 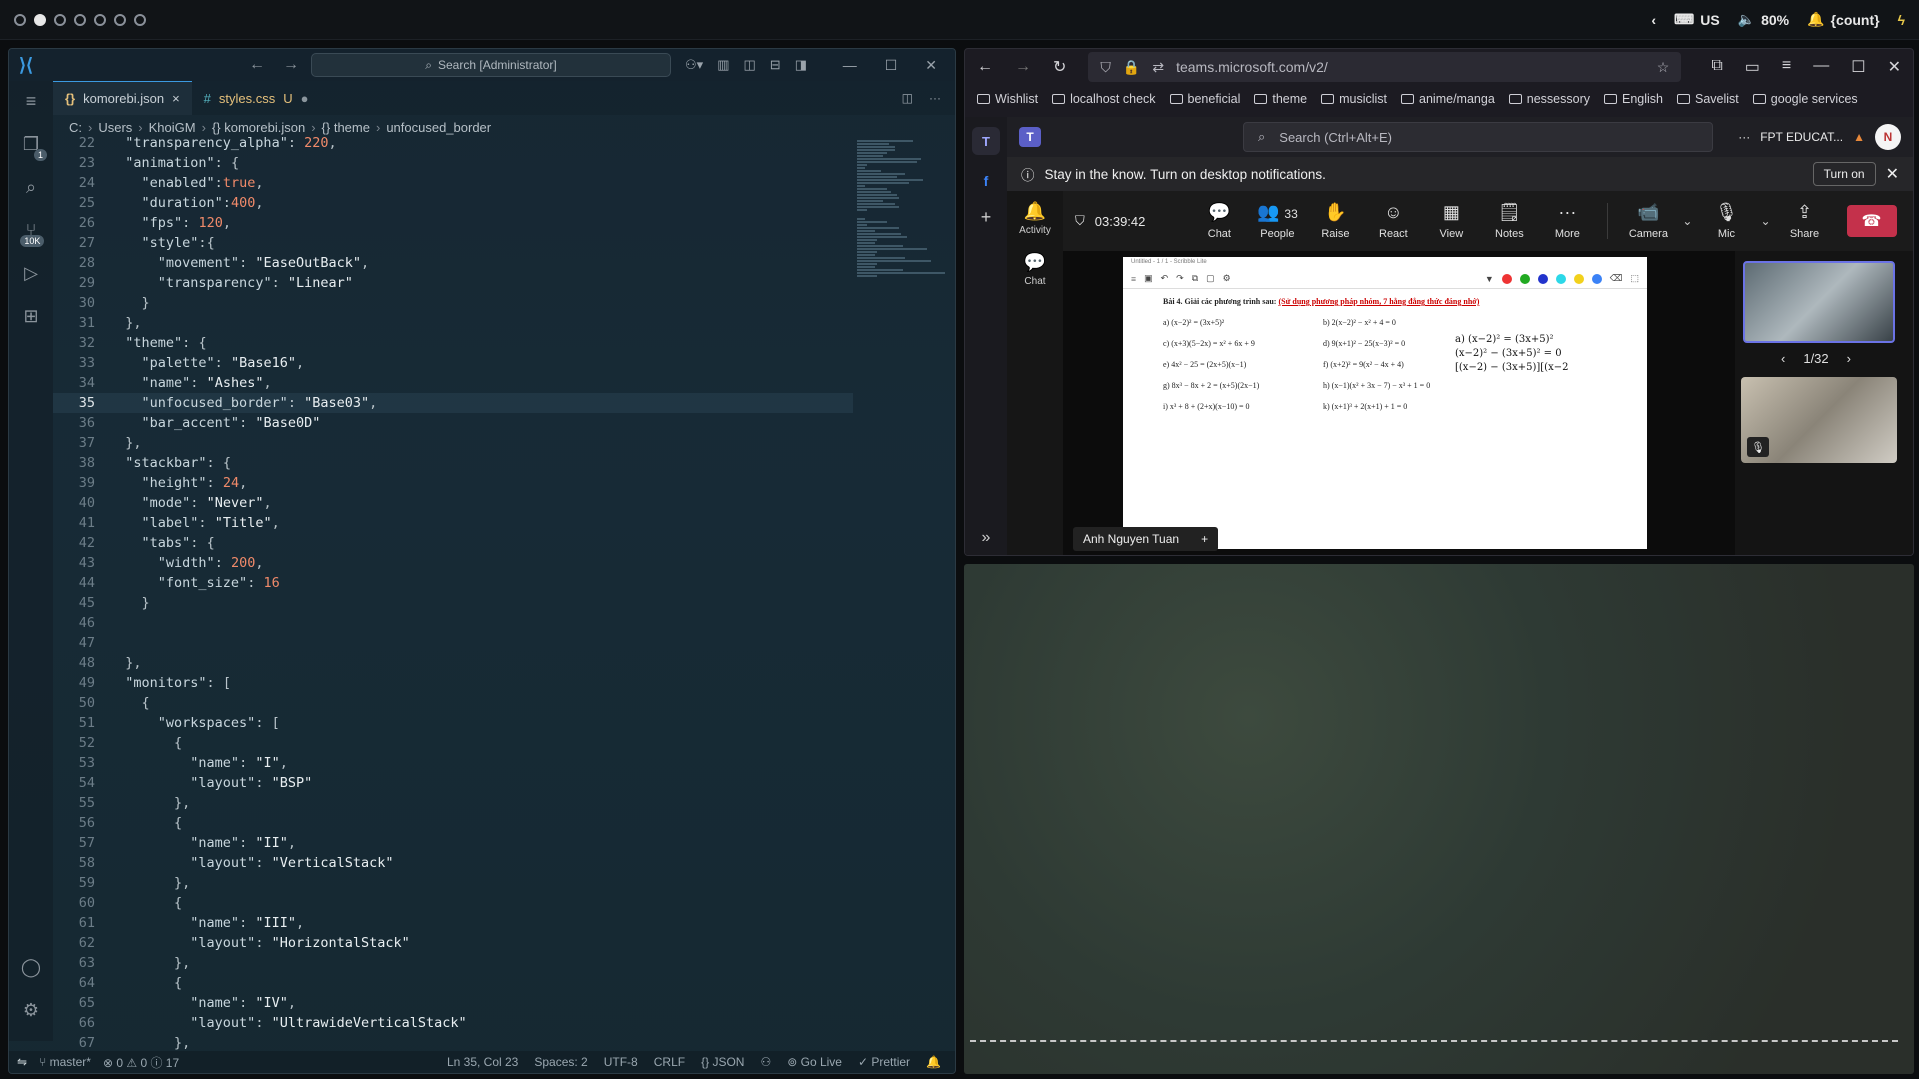 What do you see at coordinates (453, 363) in the screenshot?
I see `code-line: 33 "palette": "Base16",` at bounding box center [453, 363].